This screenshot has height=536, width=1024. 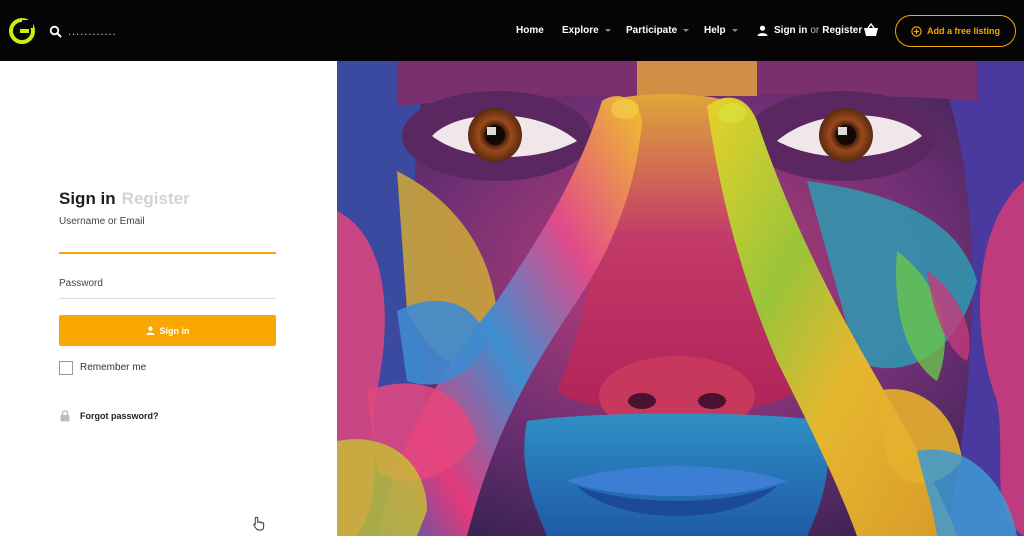 I want to click on signin-button: Sign in, so click(x=167, y=330).